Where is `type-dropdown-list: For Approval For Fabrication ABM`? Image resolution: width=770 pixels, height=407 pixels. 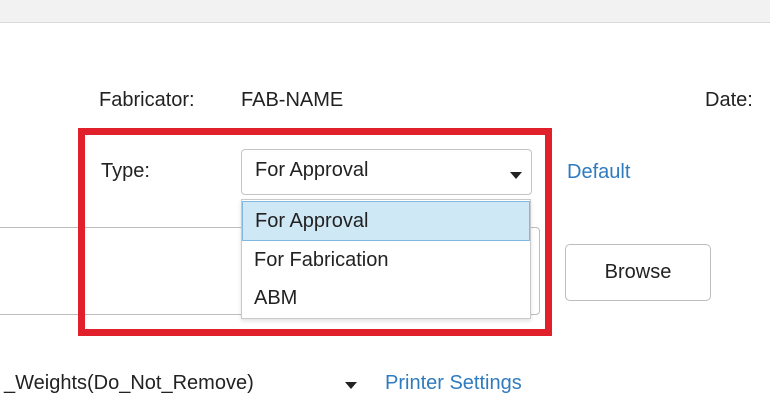 type-dropdown-list: For Approval For Fabrication ABM is located at coordinates (386, 259).